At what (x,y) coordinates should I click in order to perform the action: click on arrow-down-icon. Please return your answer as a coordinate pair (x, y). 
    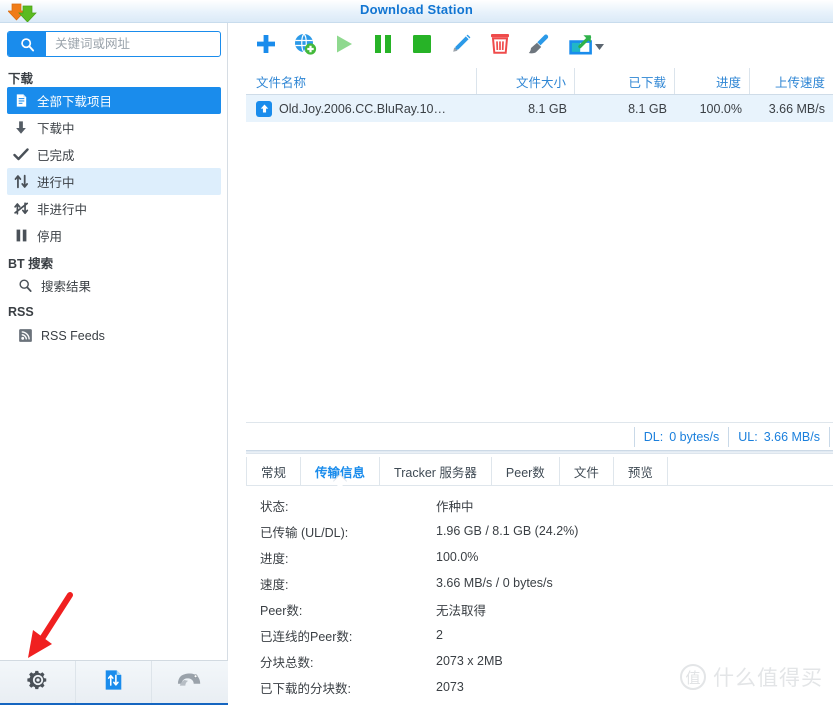
    Looking at the image, I should click on (21, 128).